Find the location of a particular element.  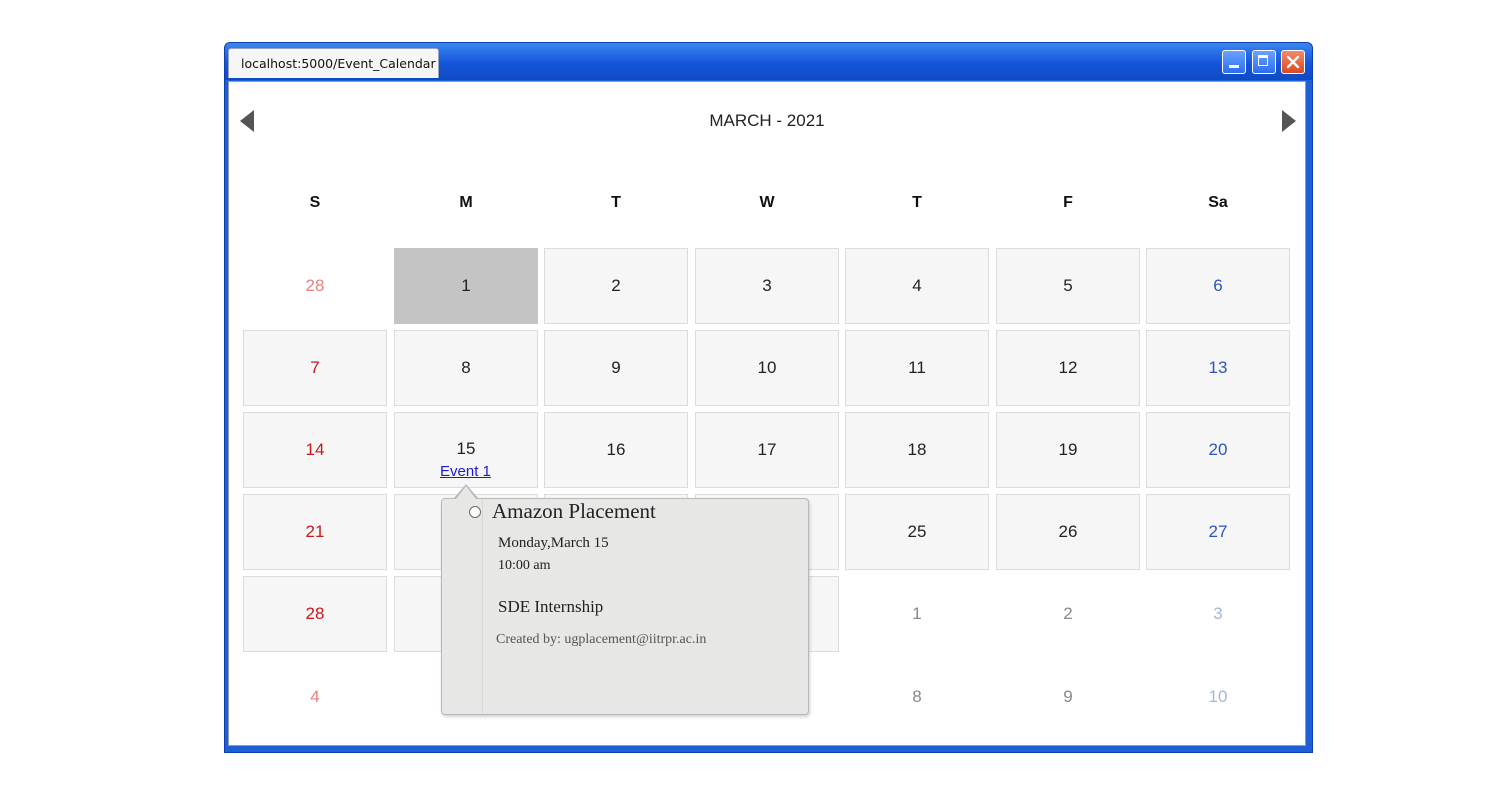

weekday-header: W is located at coordinates (767, 202).